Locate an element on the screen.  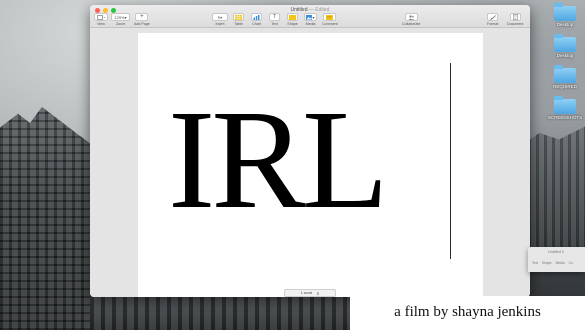
media-button: ▾ is located at coordinates (310, 17).